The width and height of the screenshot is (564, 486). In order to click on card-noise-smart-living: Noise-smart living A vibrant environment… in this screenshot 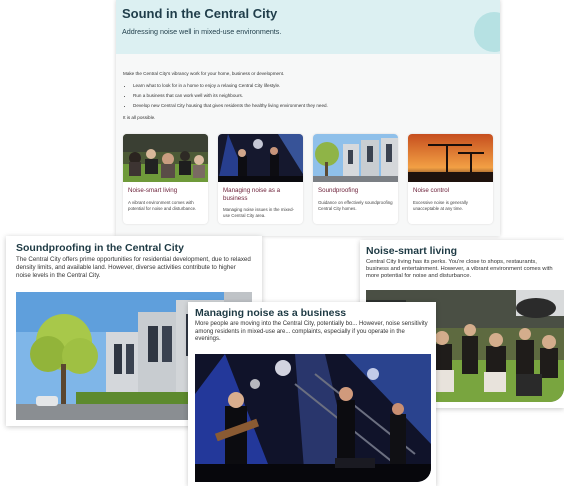, I will do `click(165, 179)`.